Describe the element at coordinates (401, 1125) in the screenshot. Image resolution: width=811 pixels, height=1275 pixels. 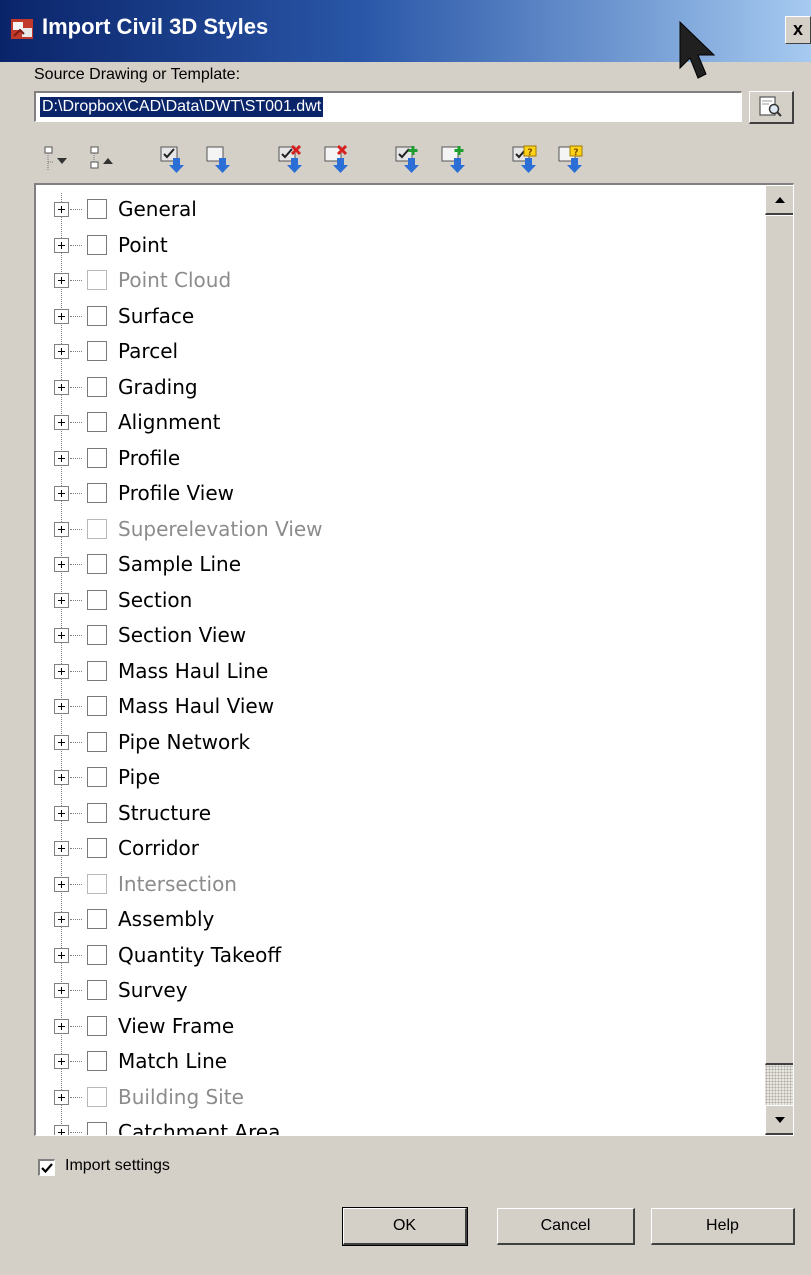
I see `tree-item: Catchment Area` at that location.